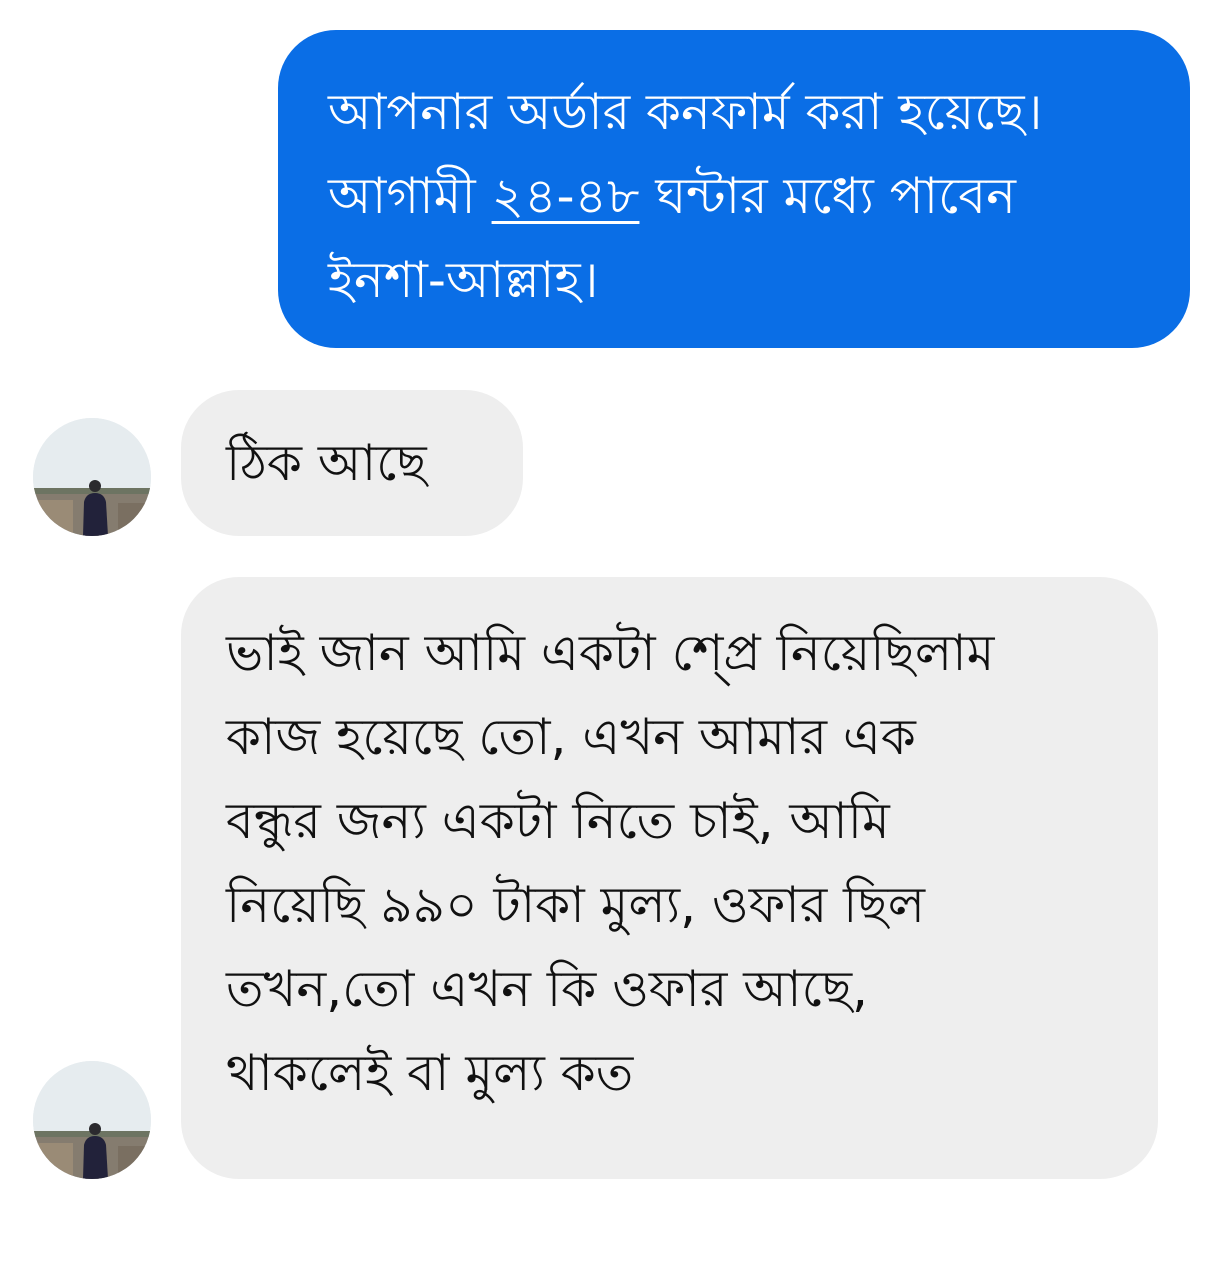 The image size is (1231, 1278). What do you see at coordinates (610, 653) in the screenshot?
I see `message-line: ভাই জান আমি একটা শ্প্রে নিয়েছিলাম` at bounding box center [610, 653].